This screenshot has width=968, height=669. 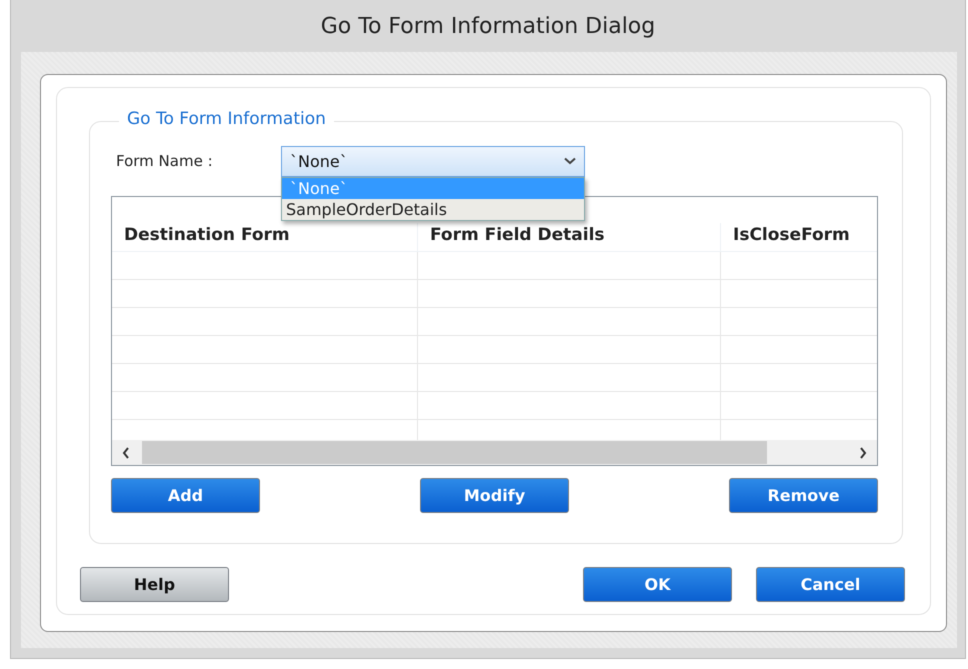 I want to click on dropdown-option: SampleOrderDetails, so click(x=433, y=209).